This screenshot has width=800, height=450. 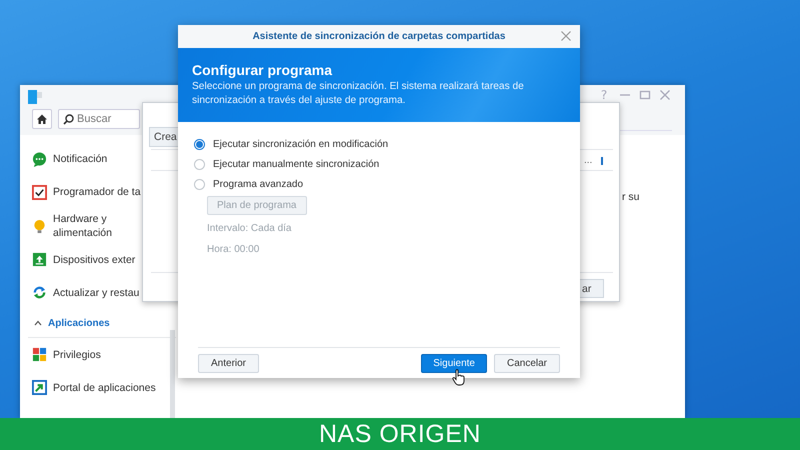 I want to click on option-label: Ejecutar sincronización en modificación, so click(x=300, y=144).